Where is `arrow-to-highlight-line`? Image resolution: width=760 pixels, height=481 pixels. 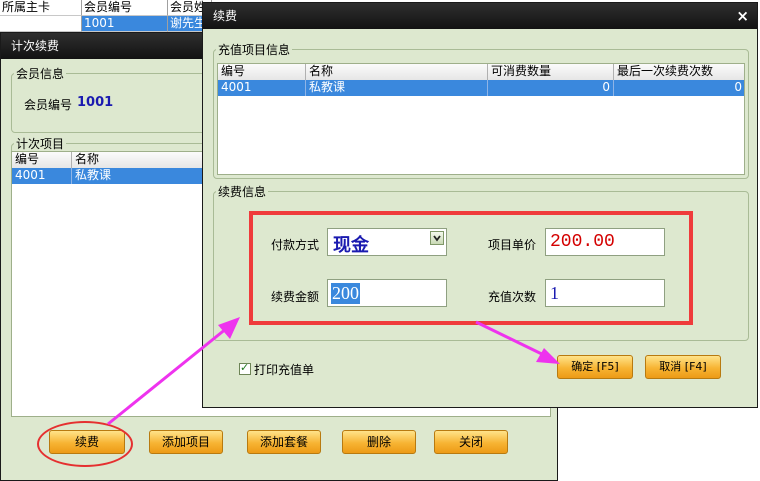 arrow-to-highlight-line is located at coordinates (170, 374).